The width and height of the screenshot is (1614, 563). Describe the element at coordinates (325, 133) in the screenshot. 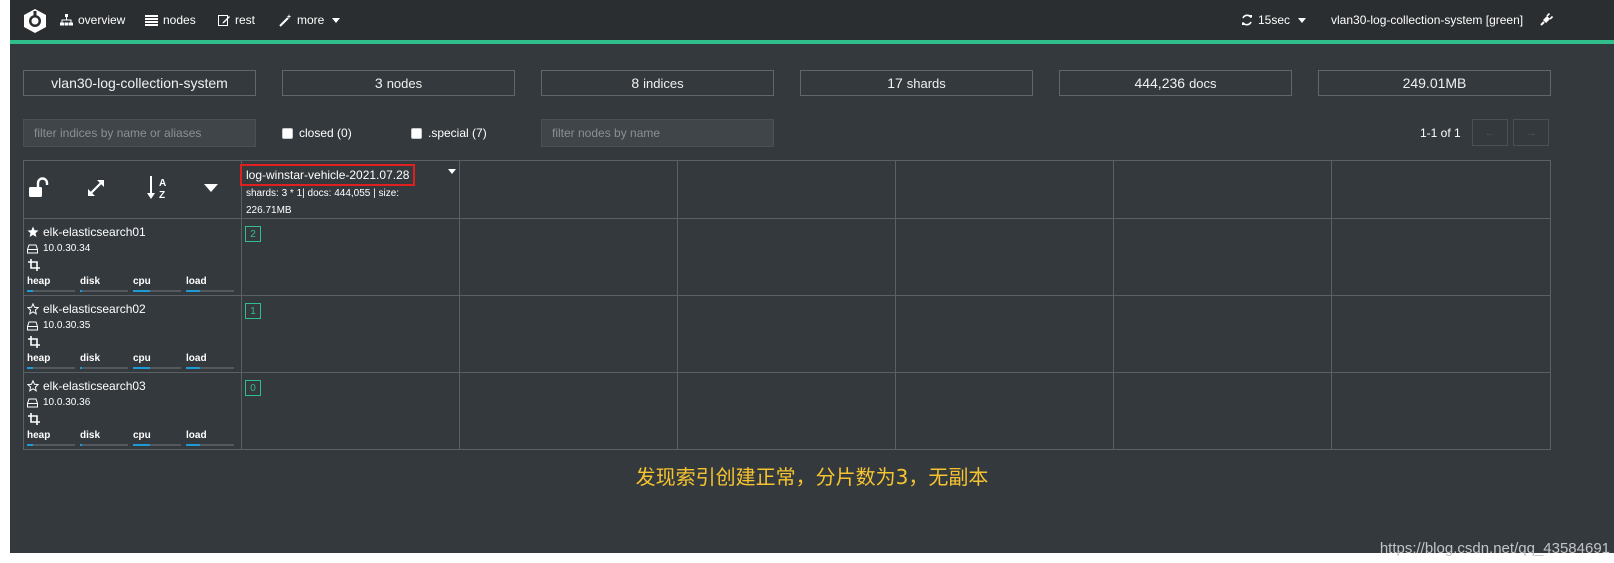

I see `closed-label: closed (0)` at that location.